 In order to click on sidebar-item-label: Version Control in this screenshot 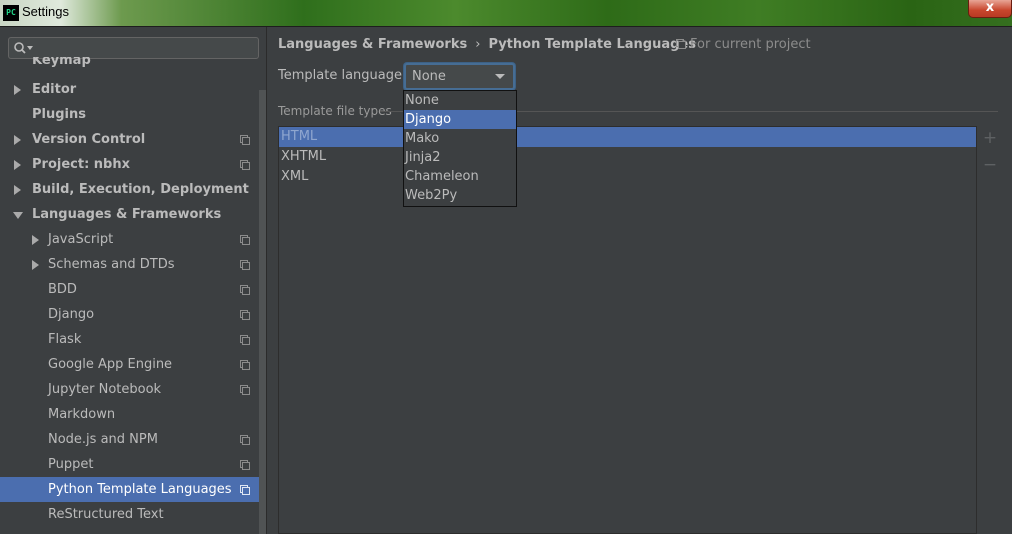, I will do `click(89, 139)`.